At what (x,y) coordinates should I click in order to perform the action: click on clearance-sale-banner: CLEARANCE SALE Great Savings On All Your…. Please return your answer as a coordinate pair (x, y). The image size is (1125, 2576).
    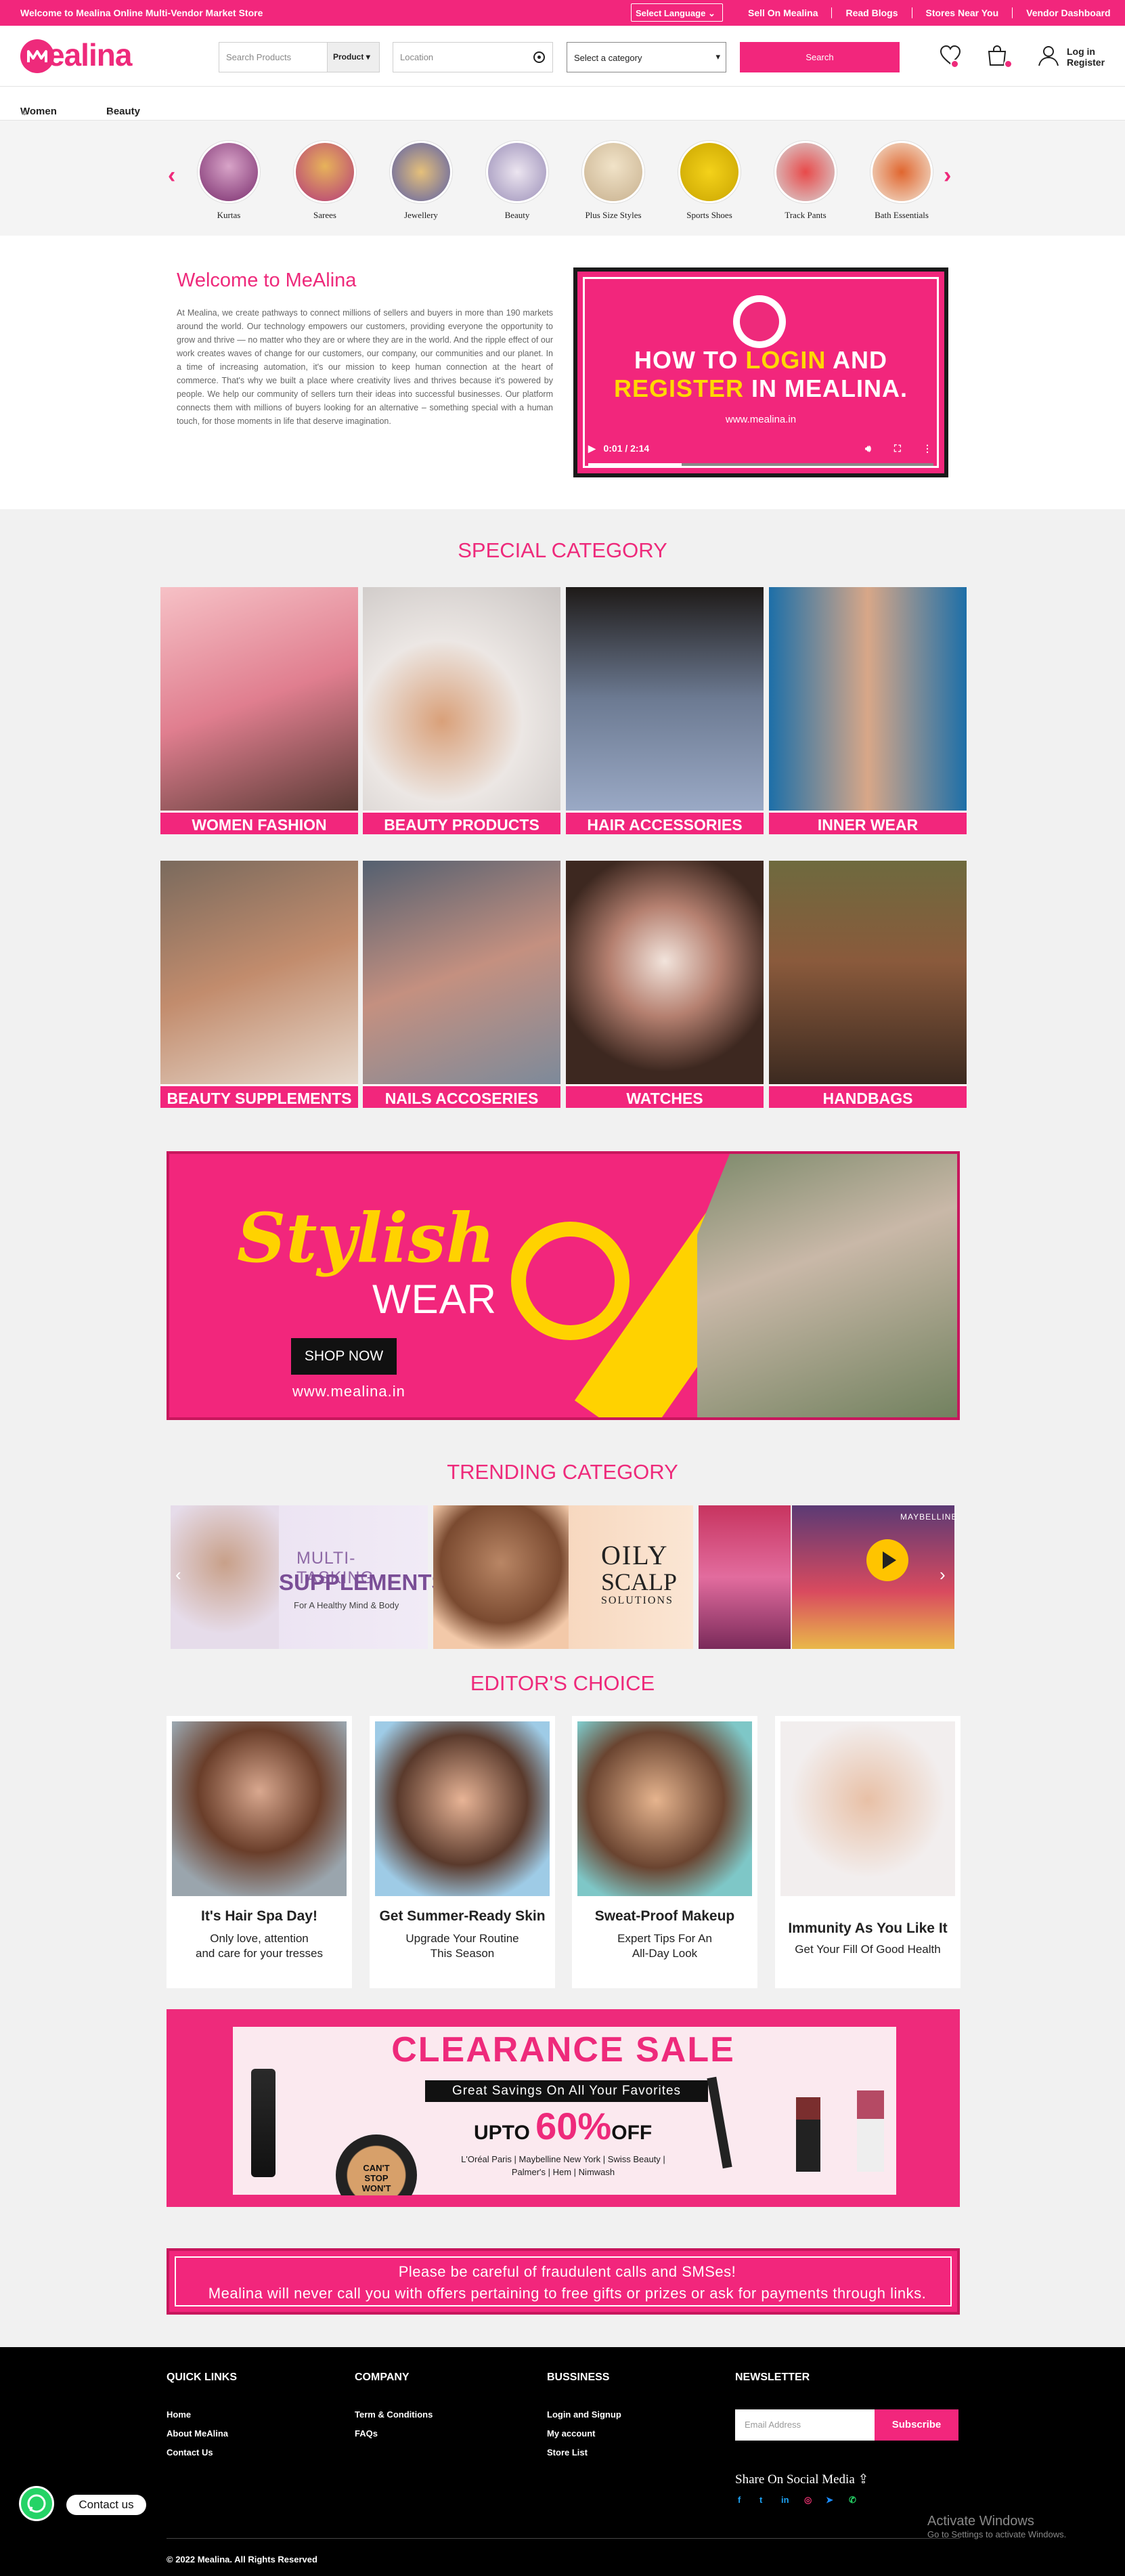
    Looking at the image, I should click on (563, 2108).